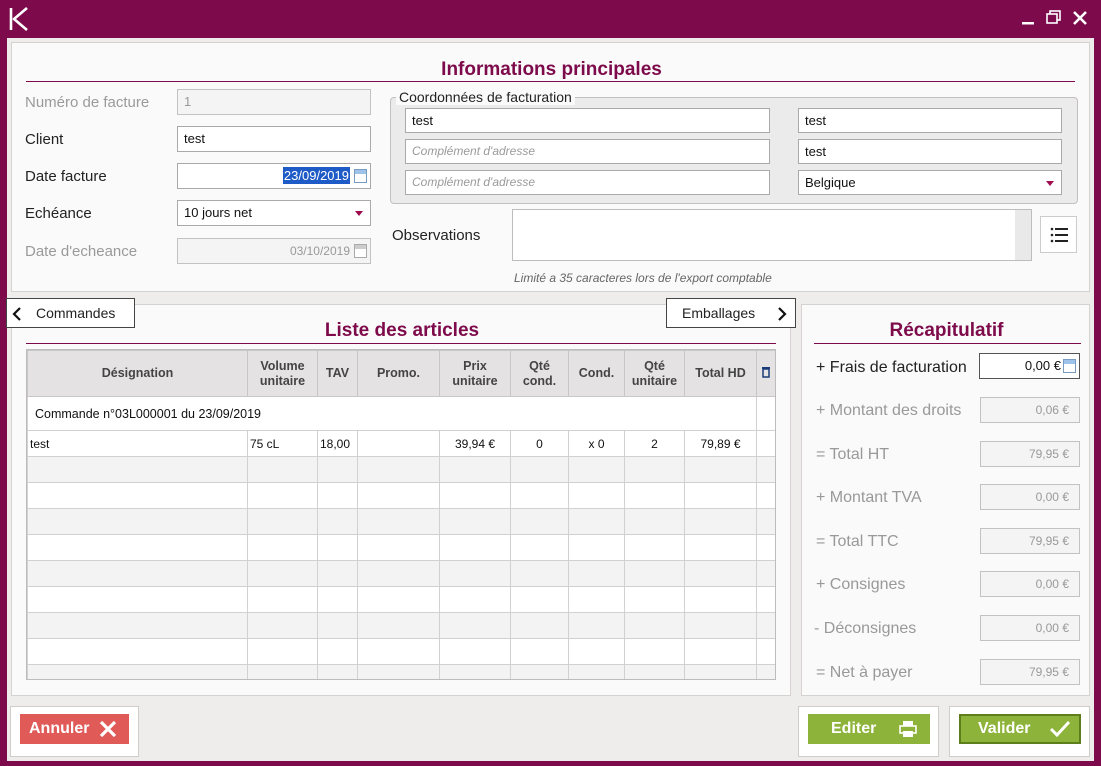  I want to click on restore-icon, so click(1054, 18).